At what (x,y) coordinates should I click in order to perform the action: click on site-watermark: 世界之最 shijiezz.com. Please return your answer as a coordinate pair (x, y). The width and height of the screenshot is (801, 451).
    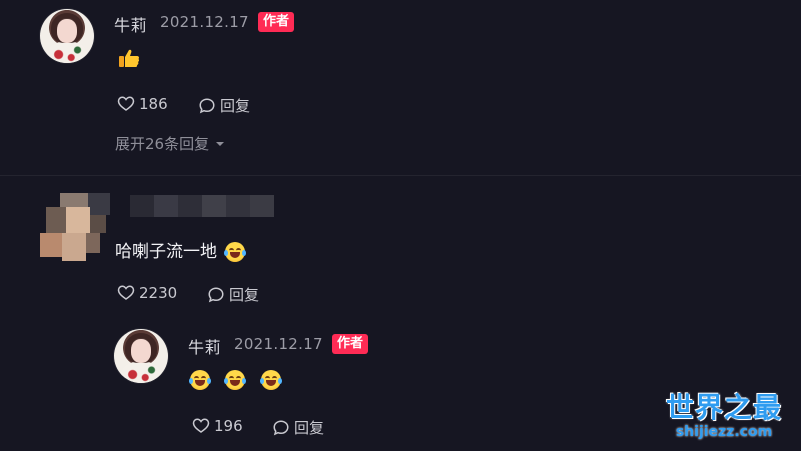
    Looking at the image, I should click on (724, 416).